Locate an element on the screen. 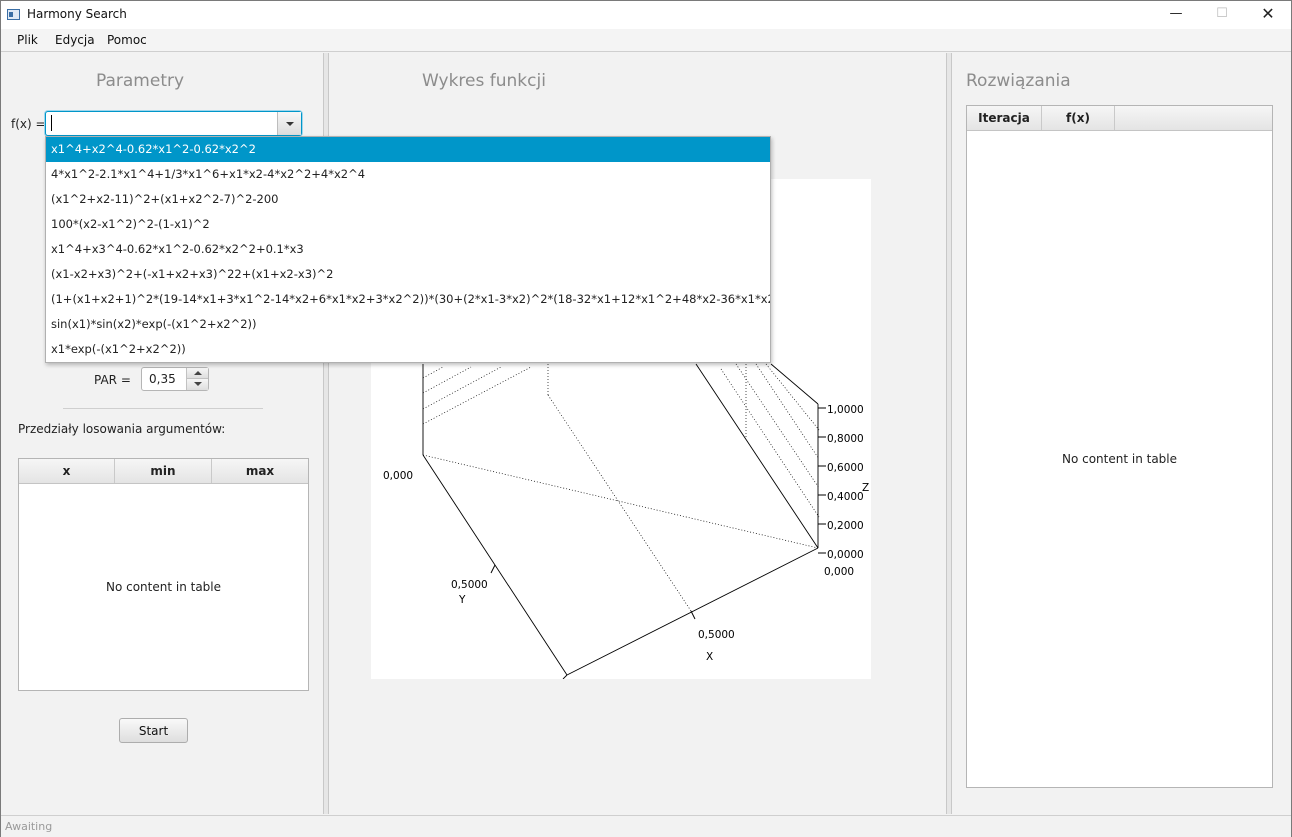 Image resolution: width=1292 pixels, height=837 pixels. minimize-button: — is located at coordinates (1176, 15).